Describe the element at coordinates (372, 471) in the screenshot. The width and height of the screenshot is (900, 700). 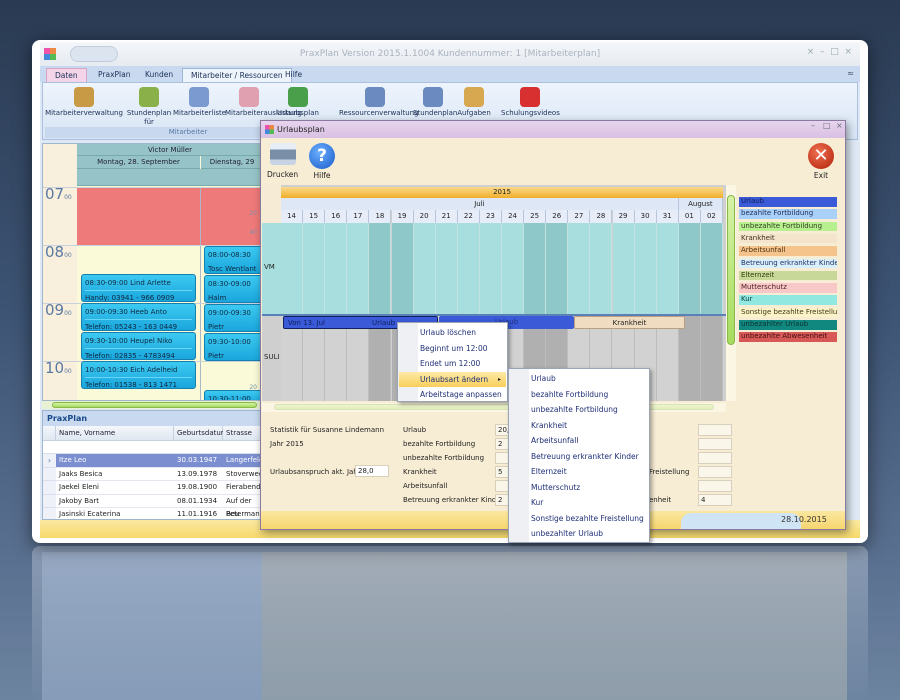
I see `entitlement-input: 28,0` at that location.